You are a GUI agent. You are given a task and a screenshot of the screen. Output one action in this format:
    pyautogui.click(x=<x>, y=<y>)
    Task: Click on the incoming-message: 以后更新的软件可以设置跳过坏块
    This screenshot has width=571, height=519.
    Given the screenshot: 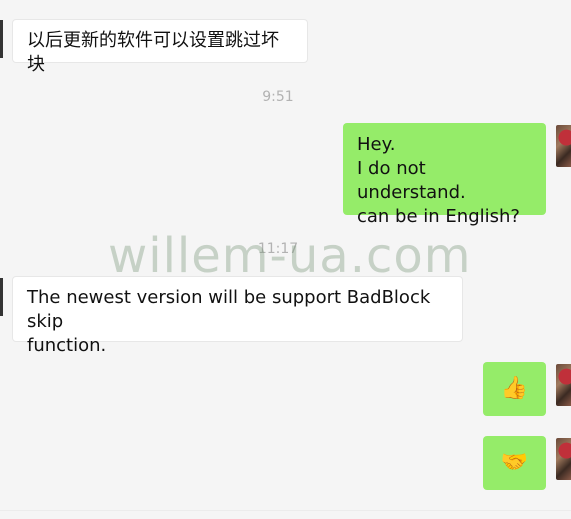 What is the action you would take?
    pyautogui.click(x=160, y=47)
    